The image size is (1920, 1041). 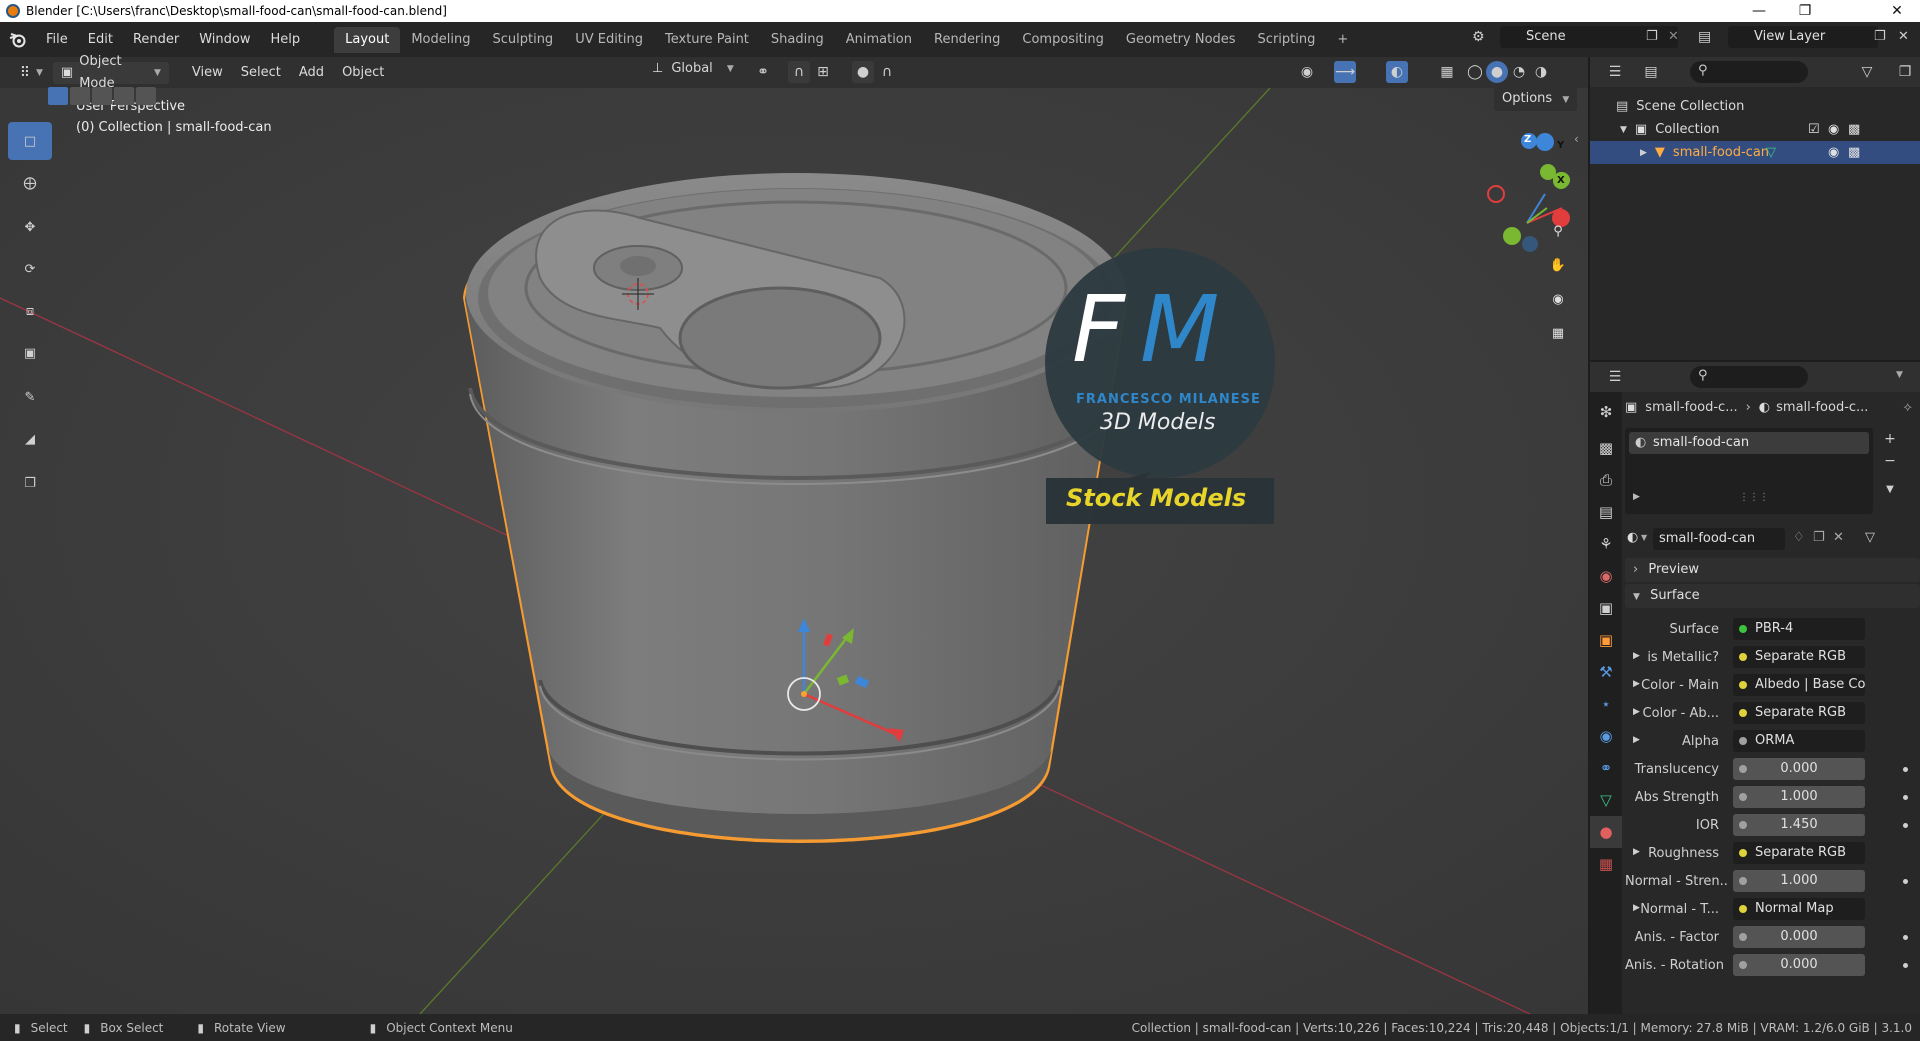 What do you see at coordinates (522, 40) in the screenshot?
I see `tab-sculpting: Sculpting` at bounding box center [522, 40].